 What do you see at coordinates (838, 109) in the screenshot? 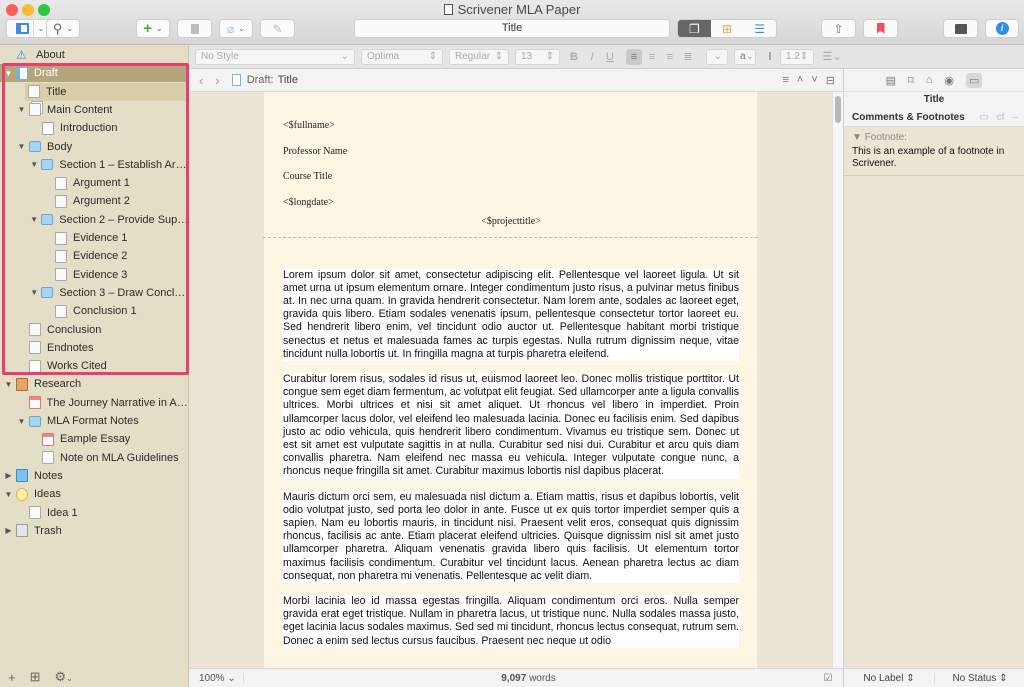
I see `scrollbar-thumb` at bounding box center [838, 109].